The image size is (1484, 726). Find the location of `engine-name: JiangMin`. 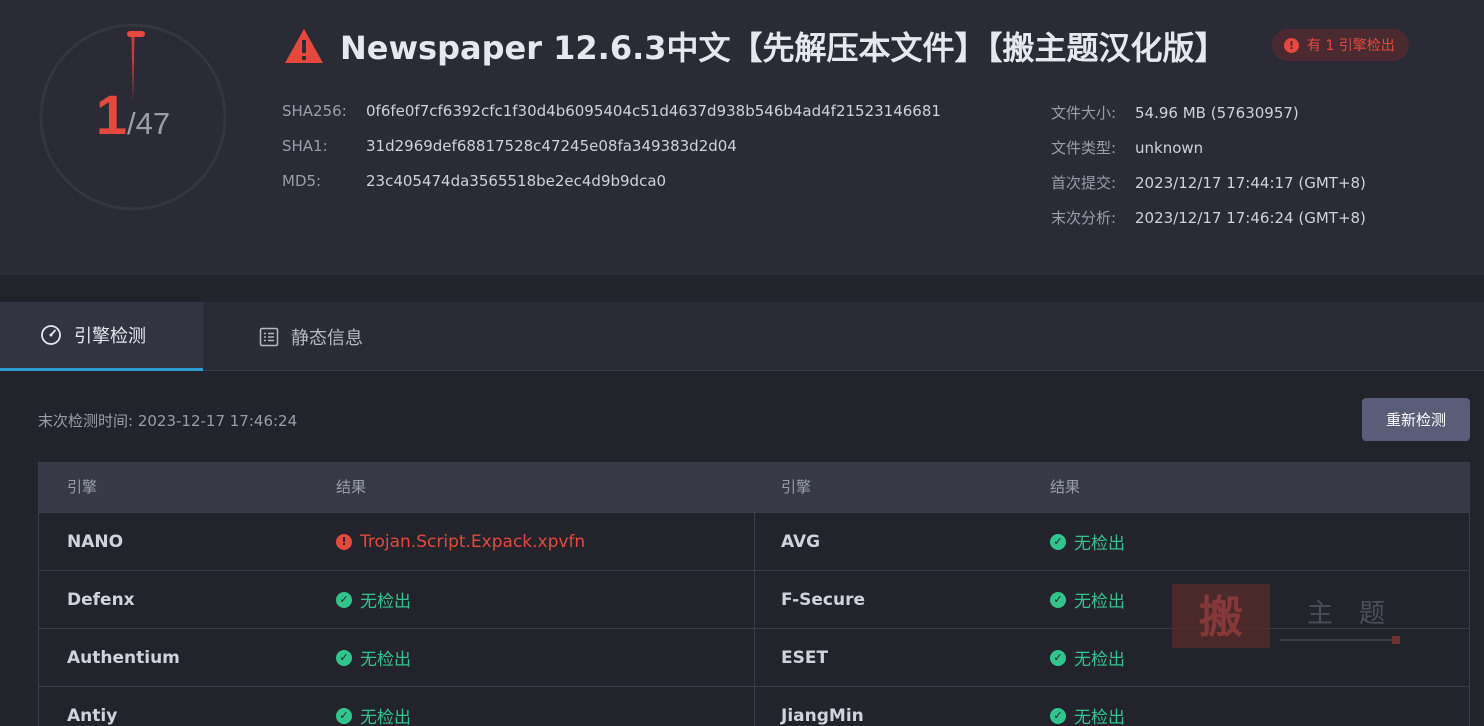

engine-name: JiangMin is located at coordinates (822, 715).